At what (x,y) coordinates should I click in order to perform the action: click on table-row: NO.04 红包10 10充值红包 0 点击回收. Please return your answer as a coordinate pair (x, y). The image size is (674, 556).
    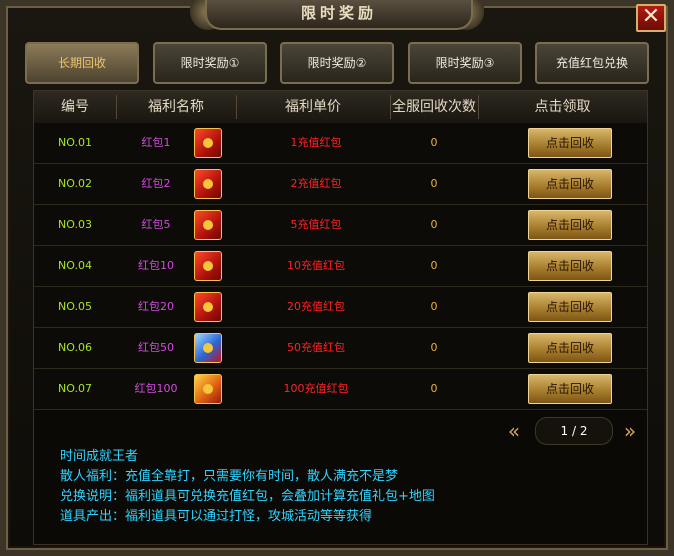
    Looking at the image, I should click on (340, 266).